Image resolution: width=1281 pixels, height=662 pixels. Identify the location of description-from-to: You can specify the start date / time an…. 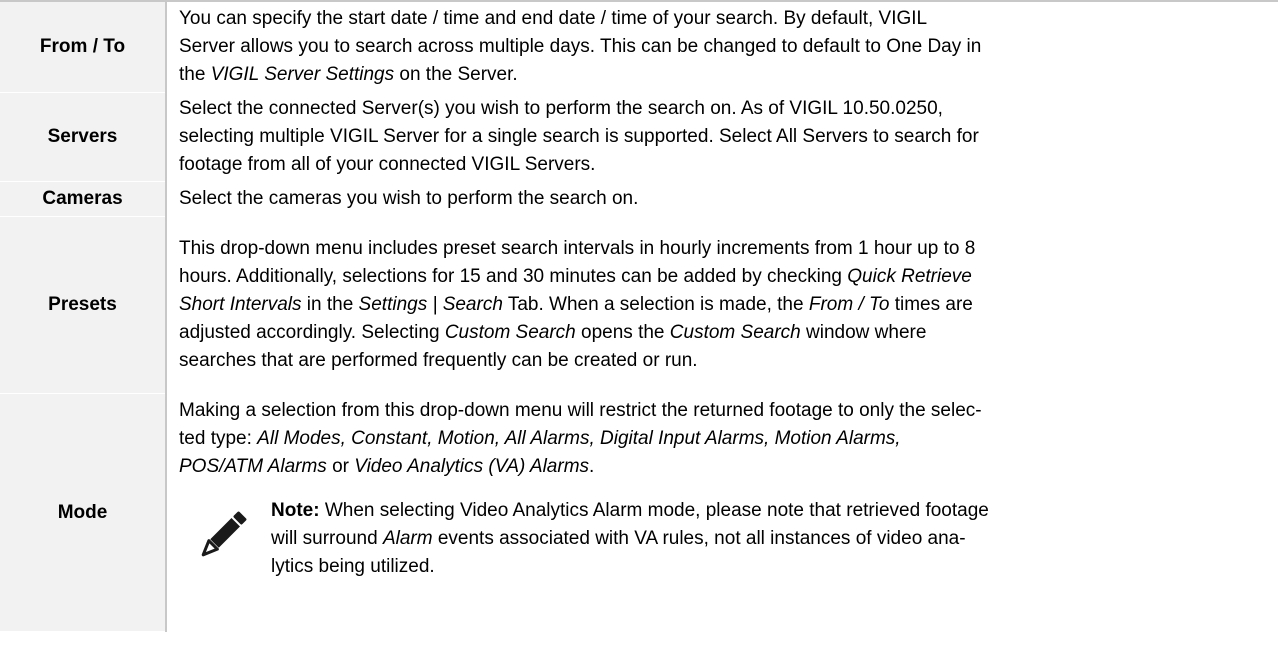
(722, 46).